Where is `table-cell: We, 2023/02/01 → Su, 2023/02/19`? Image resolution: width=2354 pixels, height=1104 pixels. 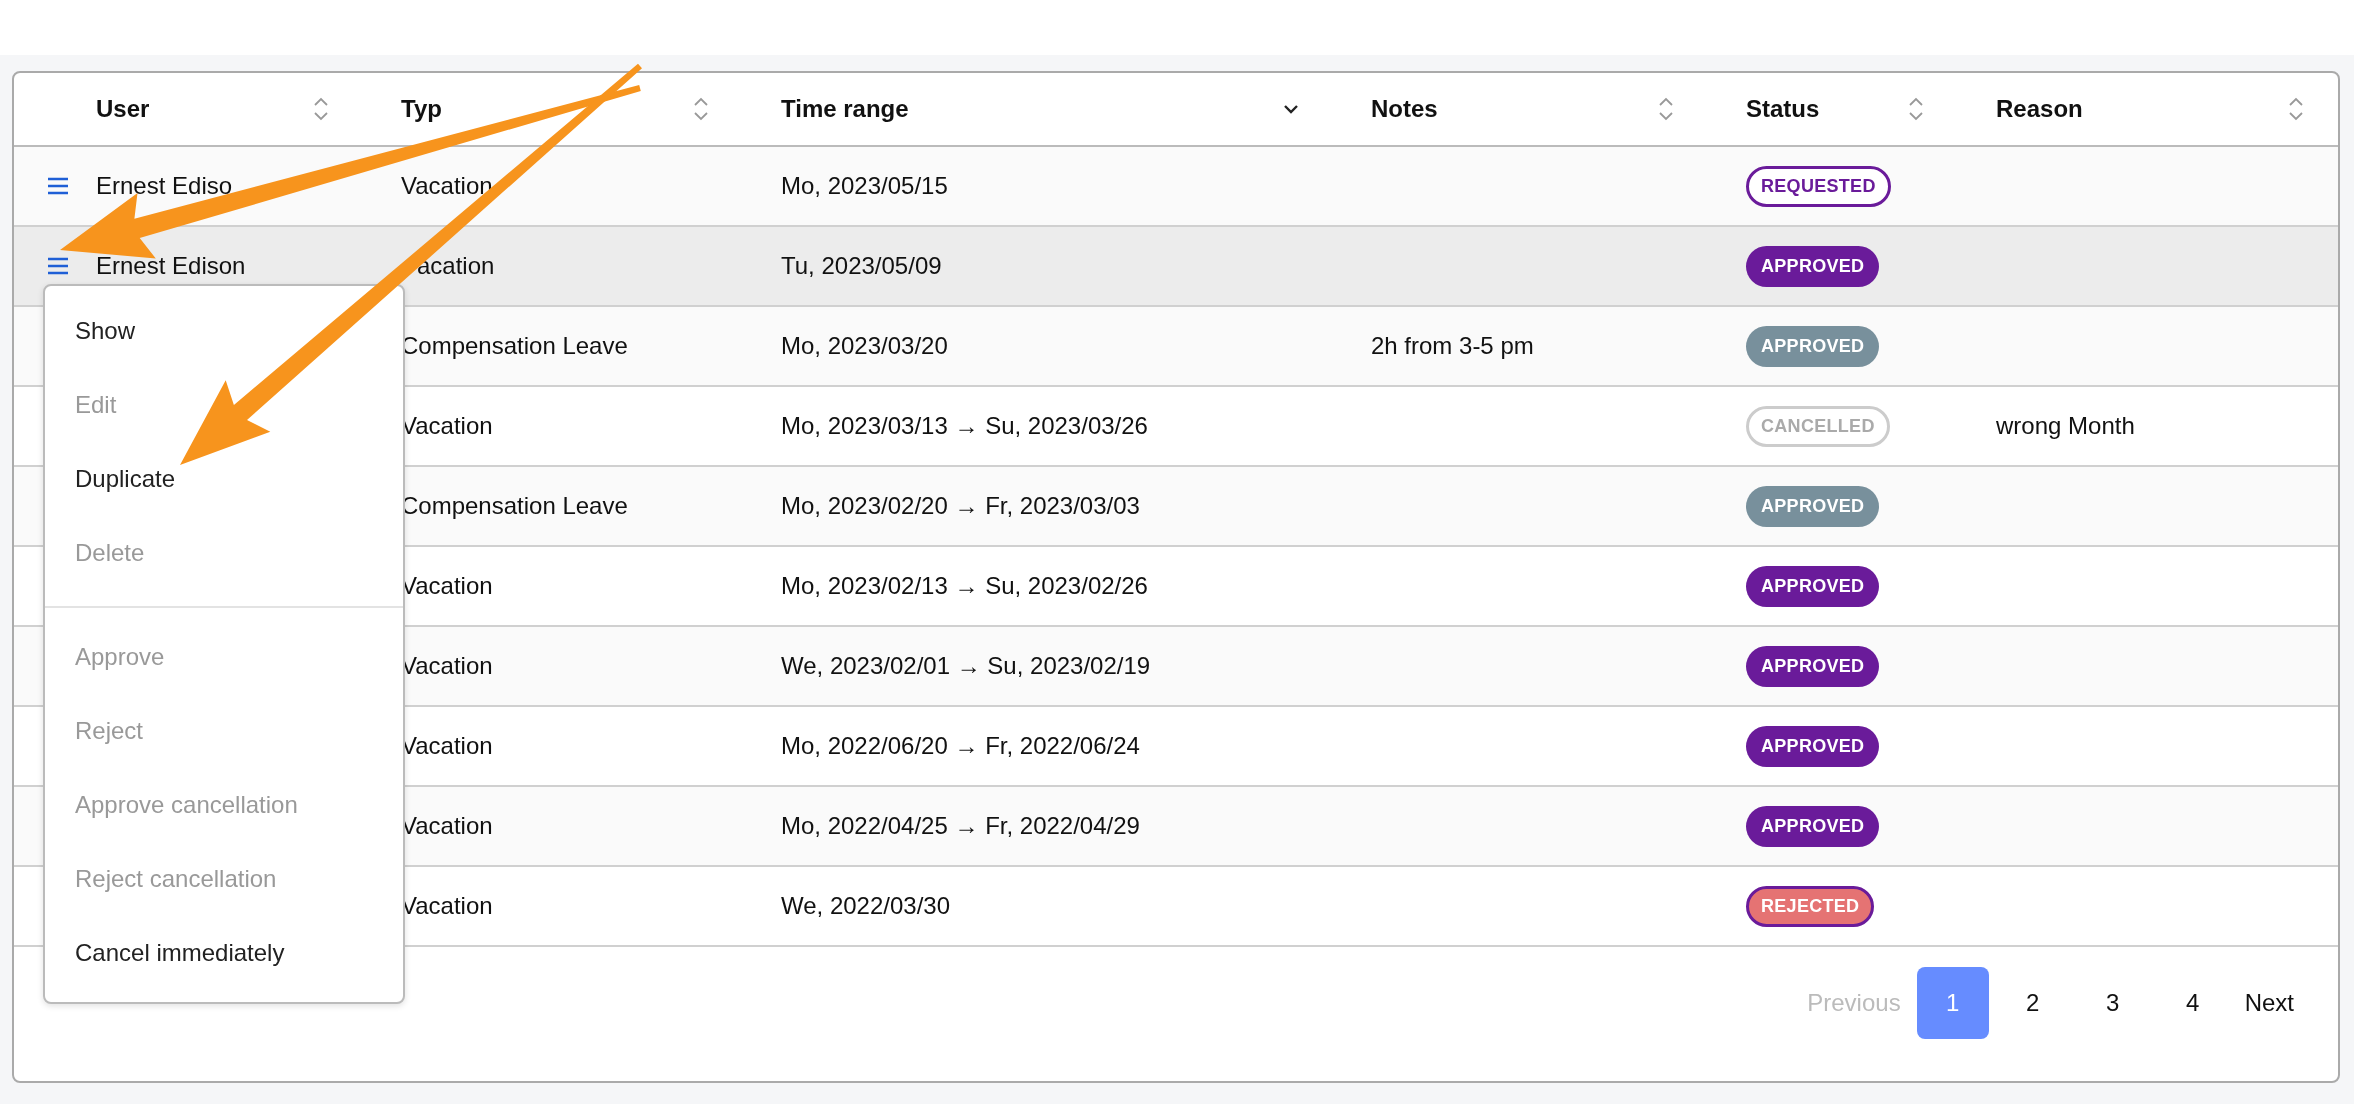 table-cell: We, 2023/02/01 → Su, 2023/02/19 is located at coordinates (966, 665).